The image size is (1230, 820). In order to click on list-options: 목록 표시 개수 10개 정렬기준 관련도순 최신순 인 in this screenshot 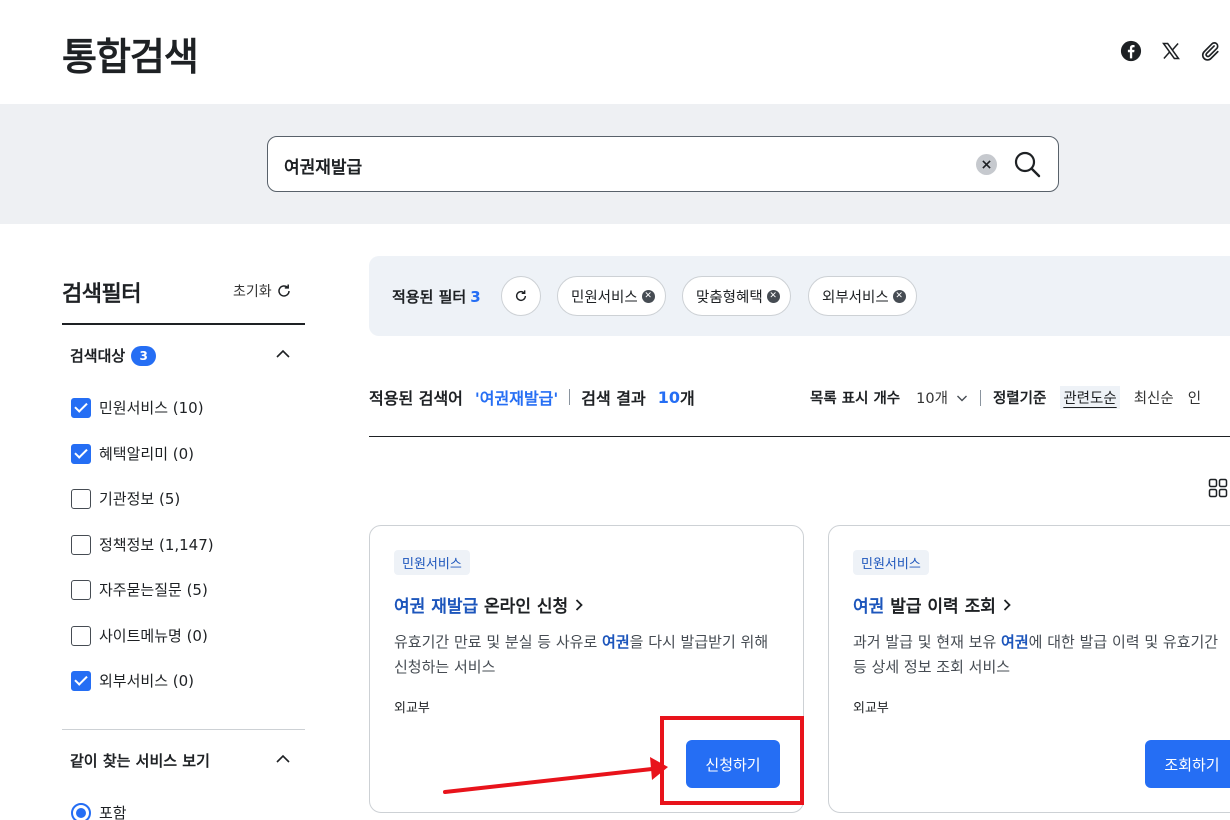, I will do `click(1005, 397)`.